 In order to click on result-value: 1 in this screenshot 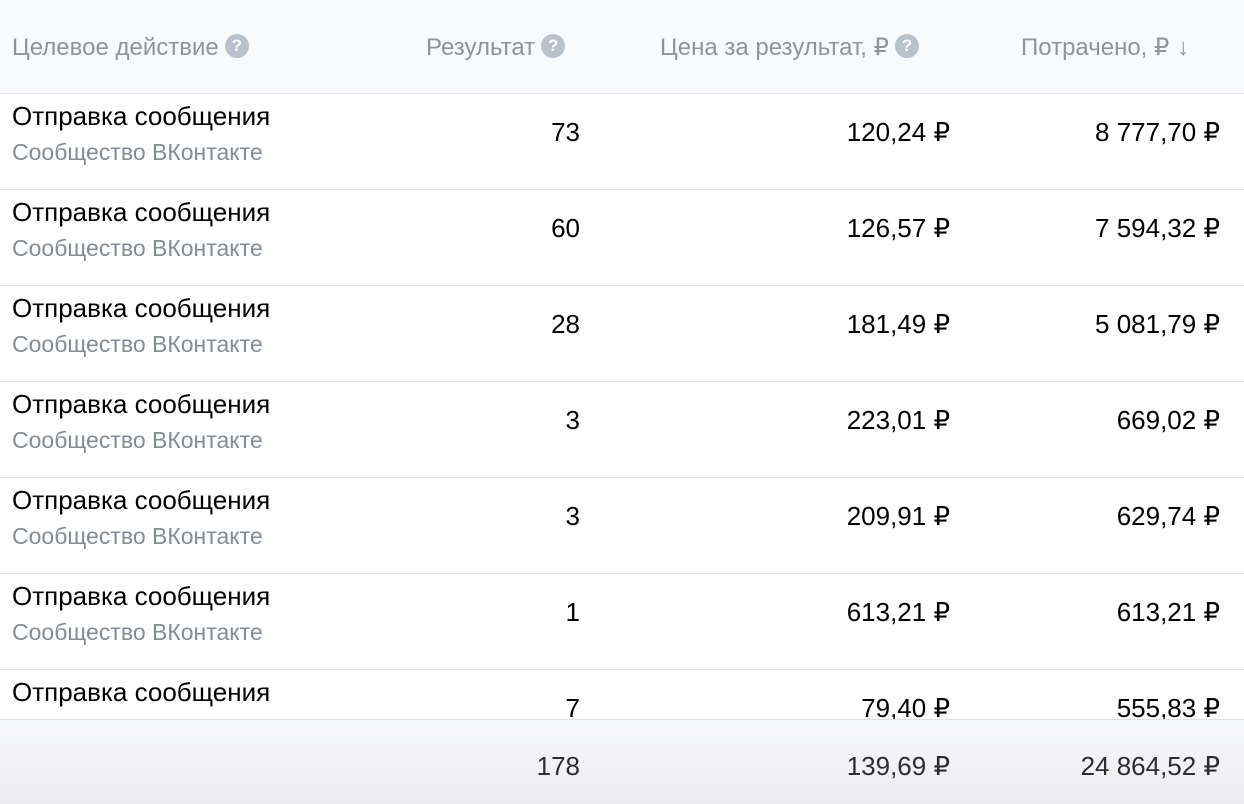, I will do `click(572, 612)`.